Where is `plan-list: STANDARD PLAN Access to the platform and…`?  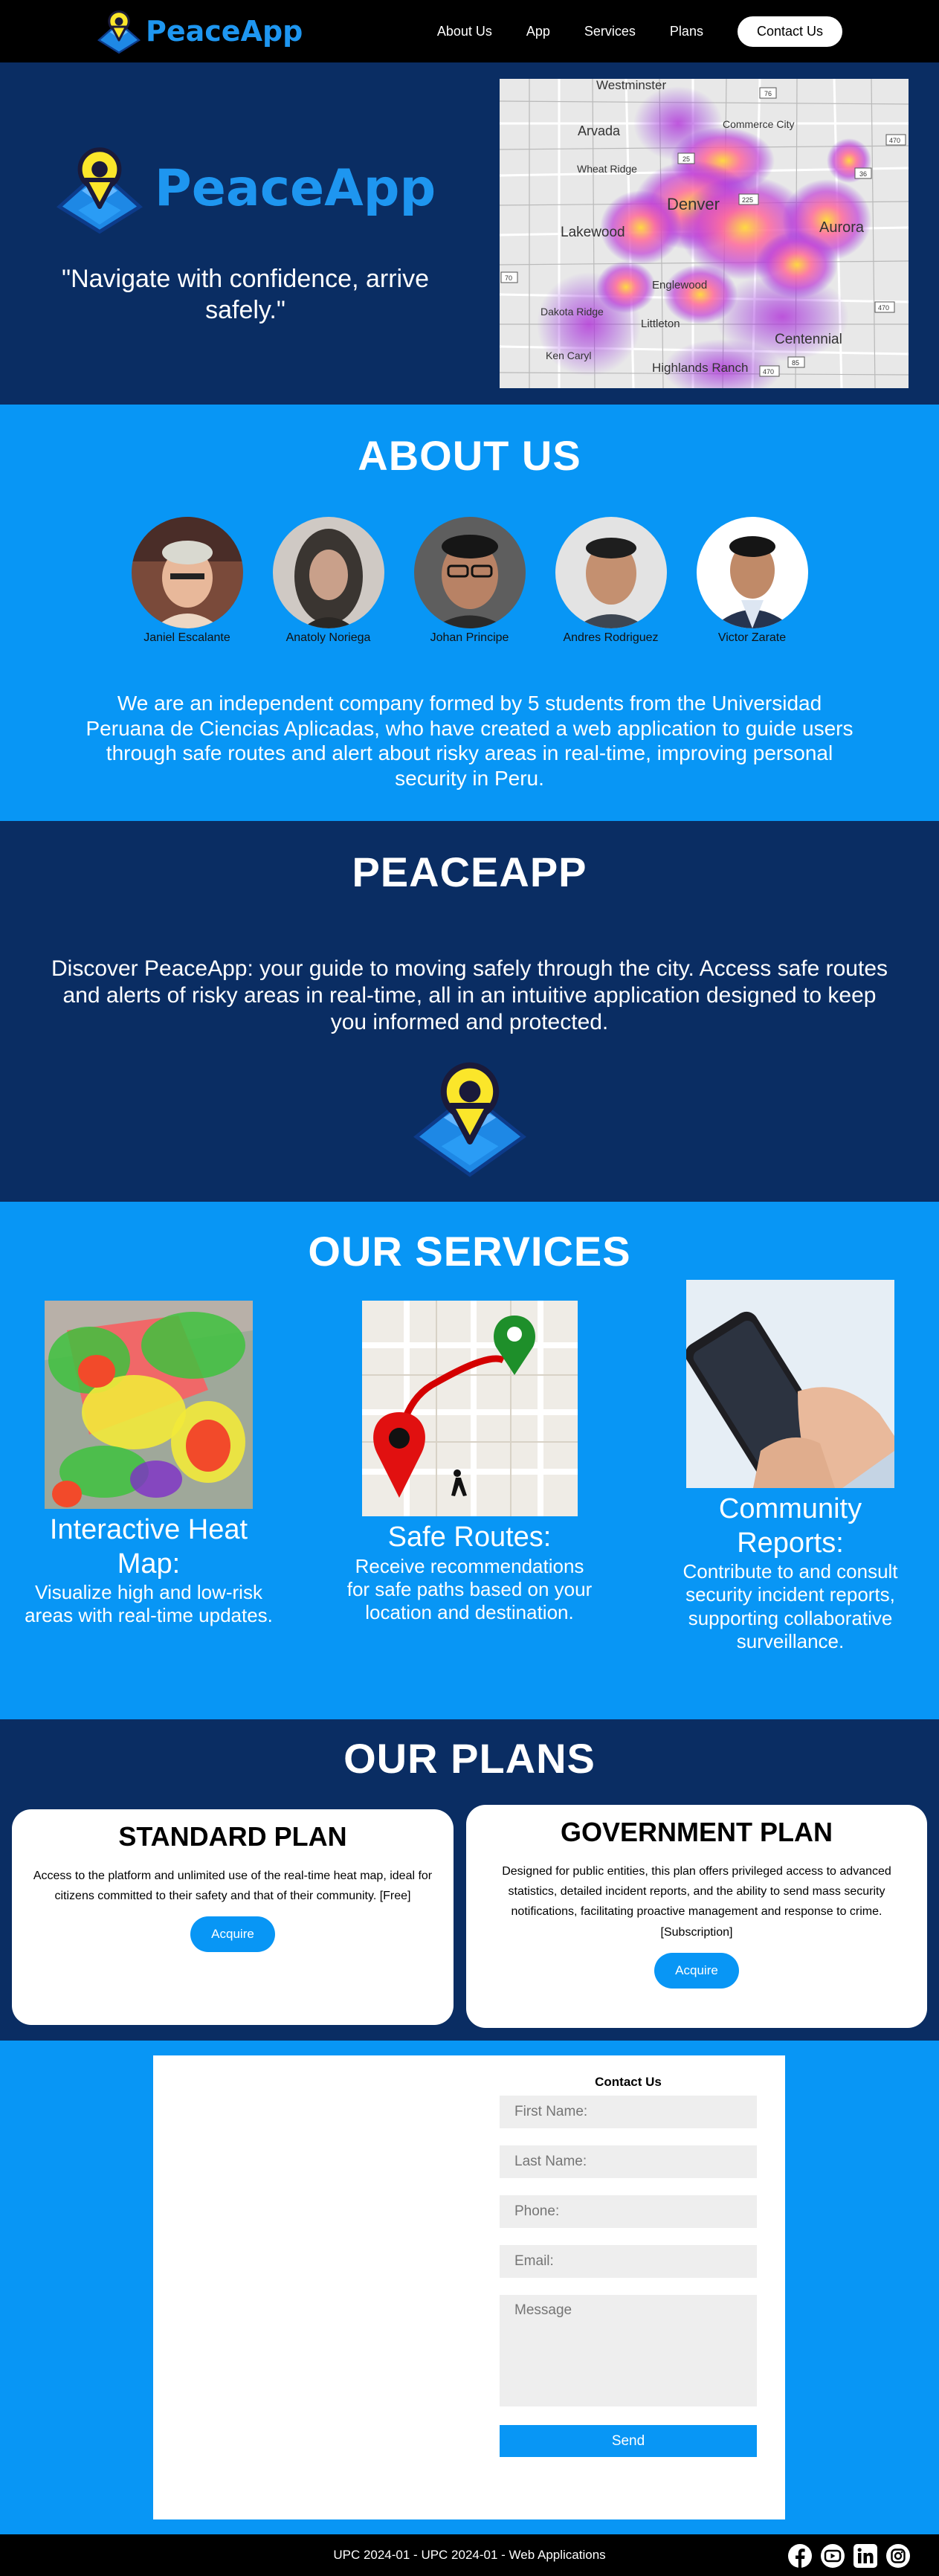
plan-list: STANDARD PLAN Access to the platform and… is located at coordinates (469, 1916).